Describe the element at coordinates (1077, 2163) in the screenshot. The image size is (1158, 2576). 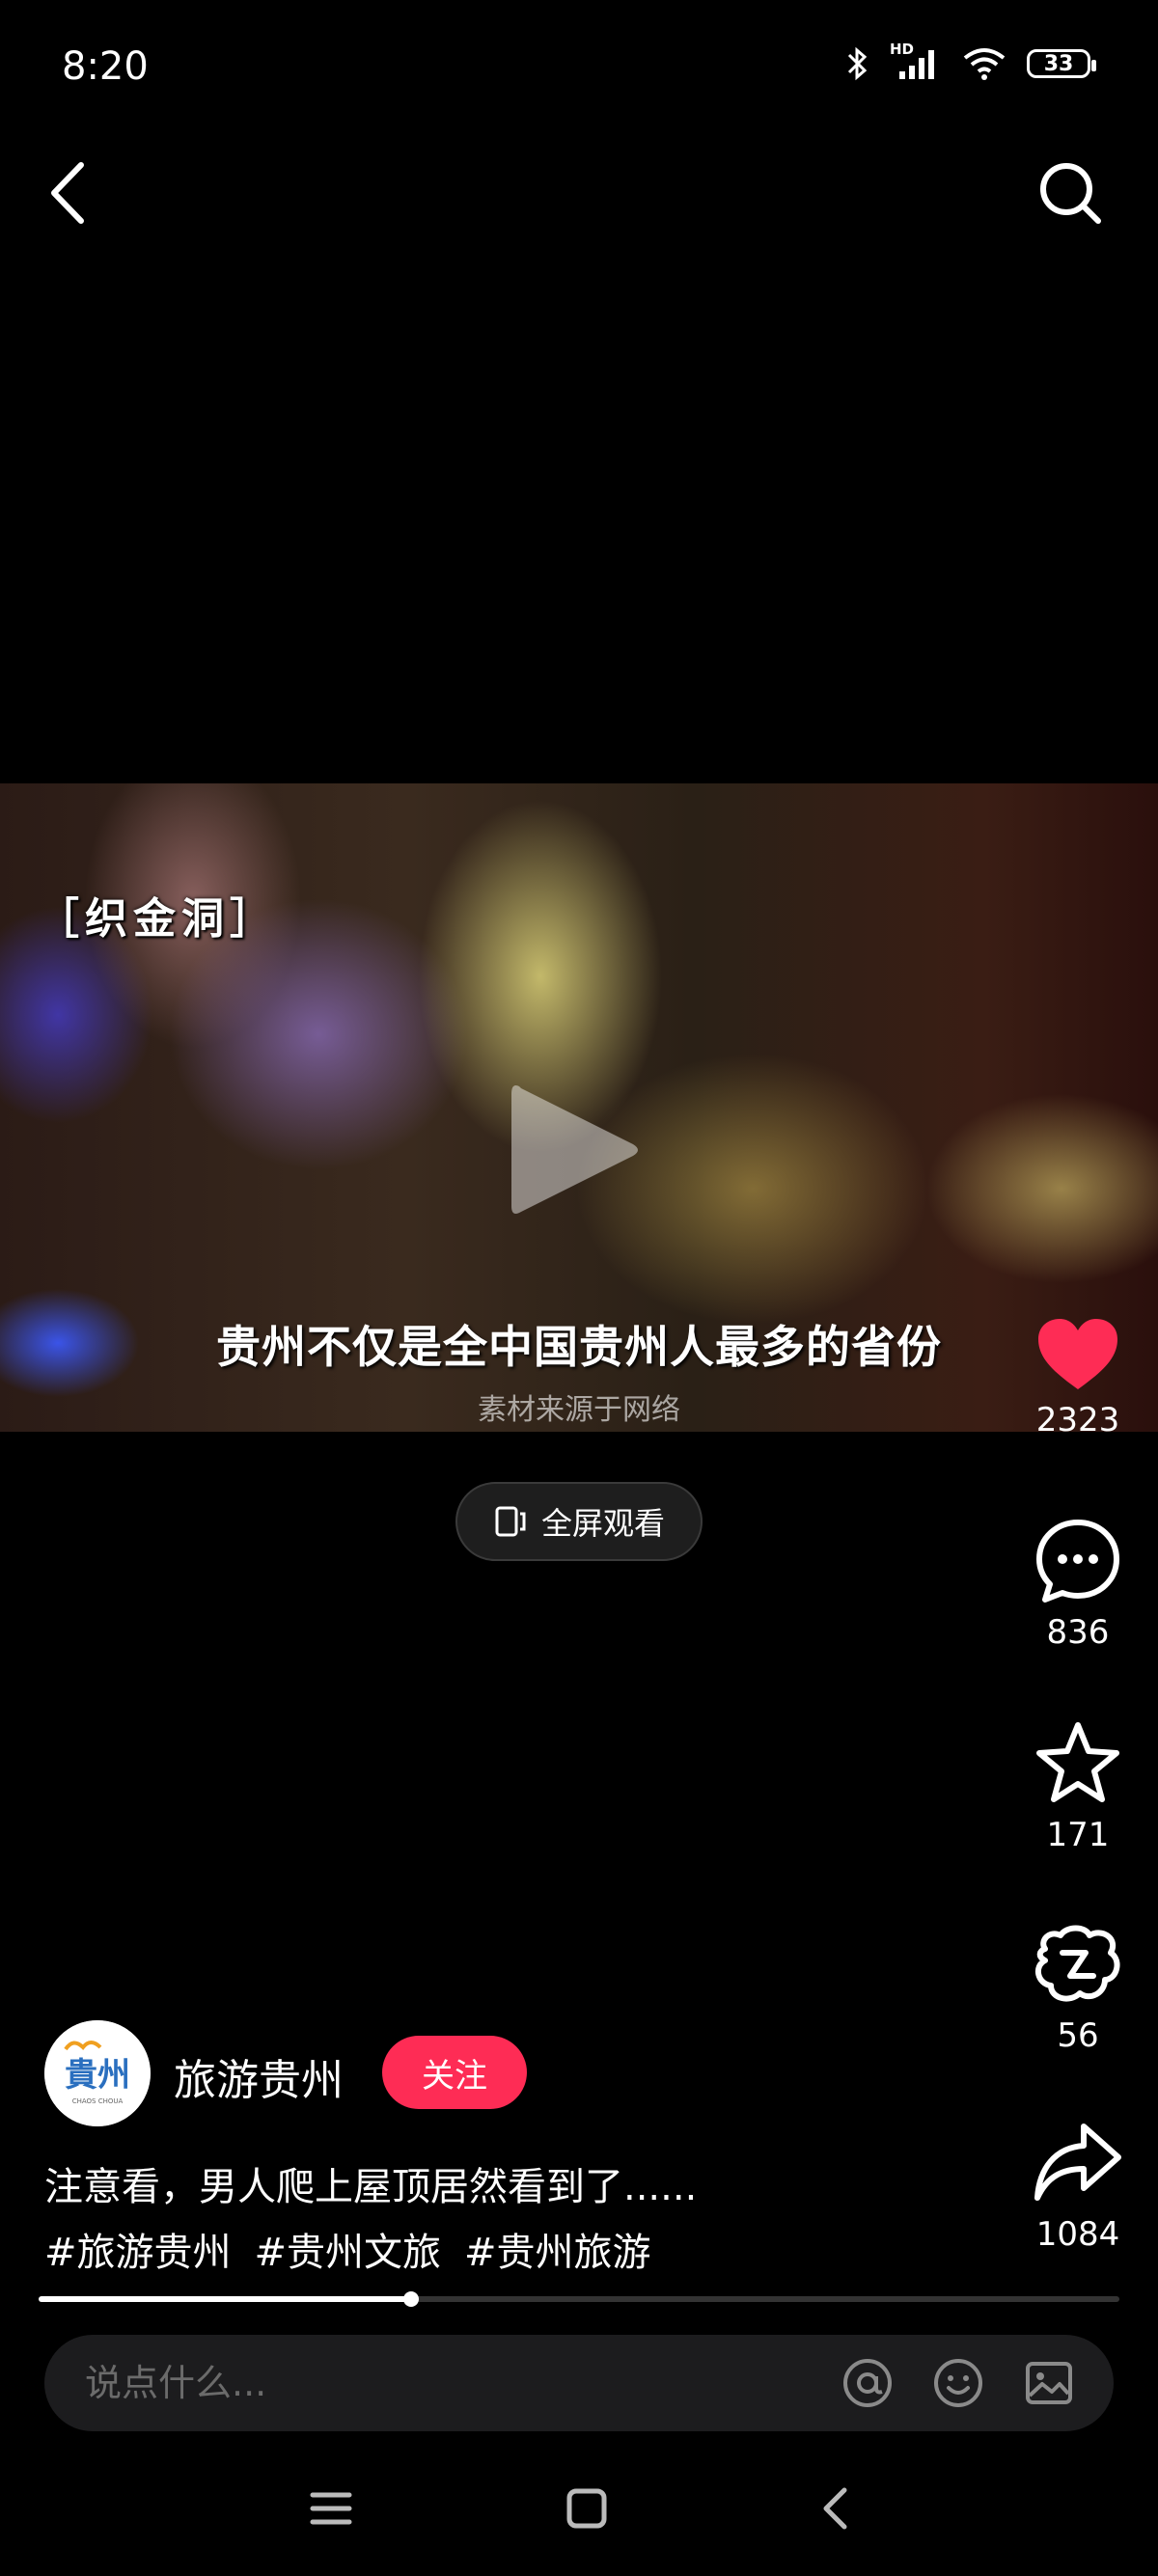
I see `share-icon` at that location.